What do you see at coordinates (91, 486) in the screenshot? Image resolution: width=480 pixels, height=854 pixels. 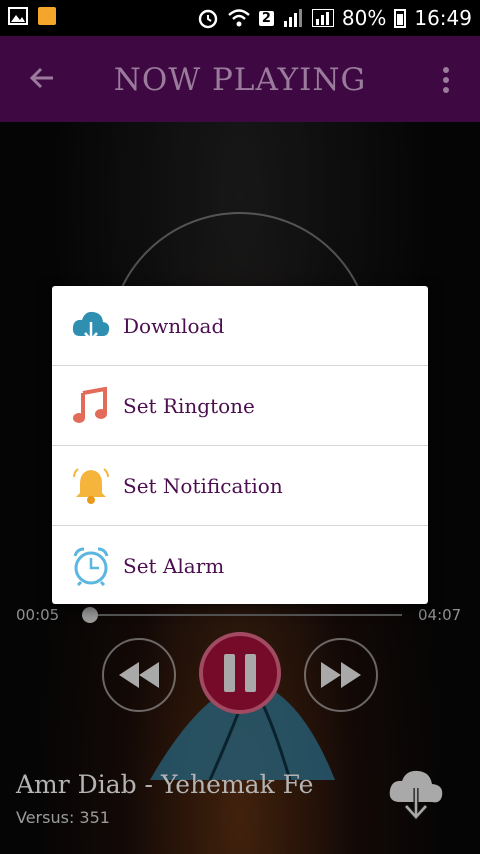 I see `bell-icon` at bounding box center [91, 486].